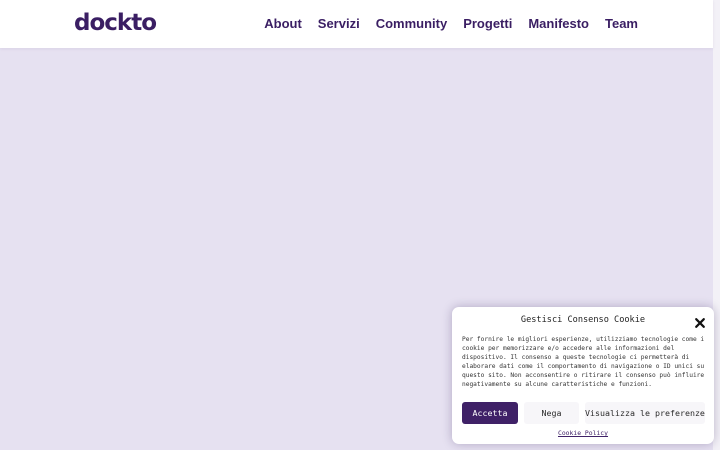 The width and height of the screenshot is (720, 450). I want to click on accept-button: Accetta, so click(490, 413).